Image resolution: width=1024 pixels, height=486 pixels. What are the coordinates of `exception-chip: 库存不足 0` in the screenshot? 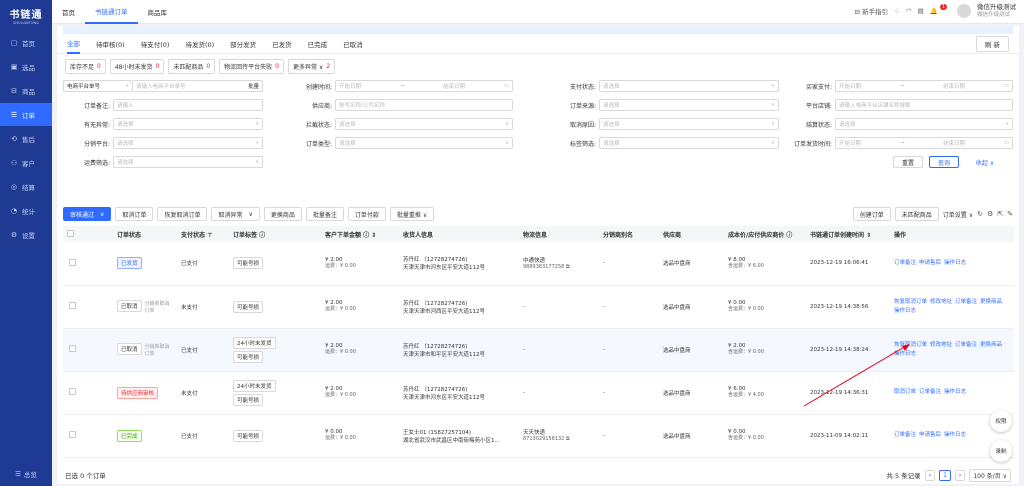 It's located at (85, 66).